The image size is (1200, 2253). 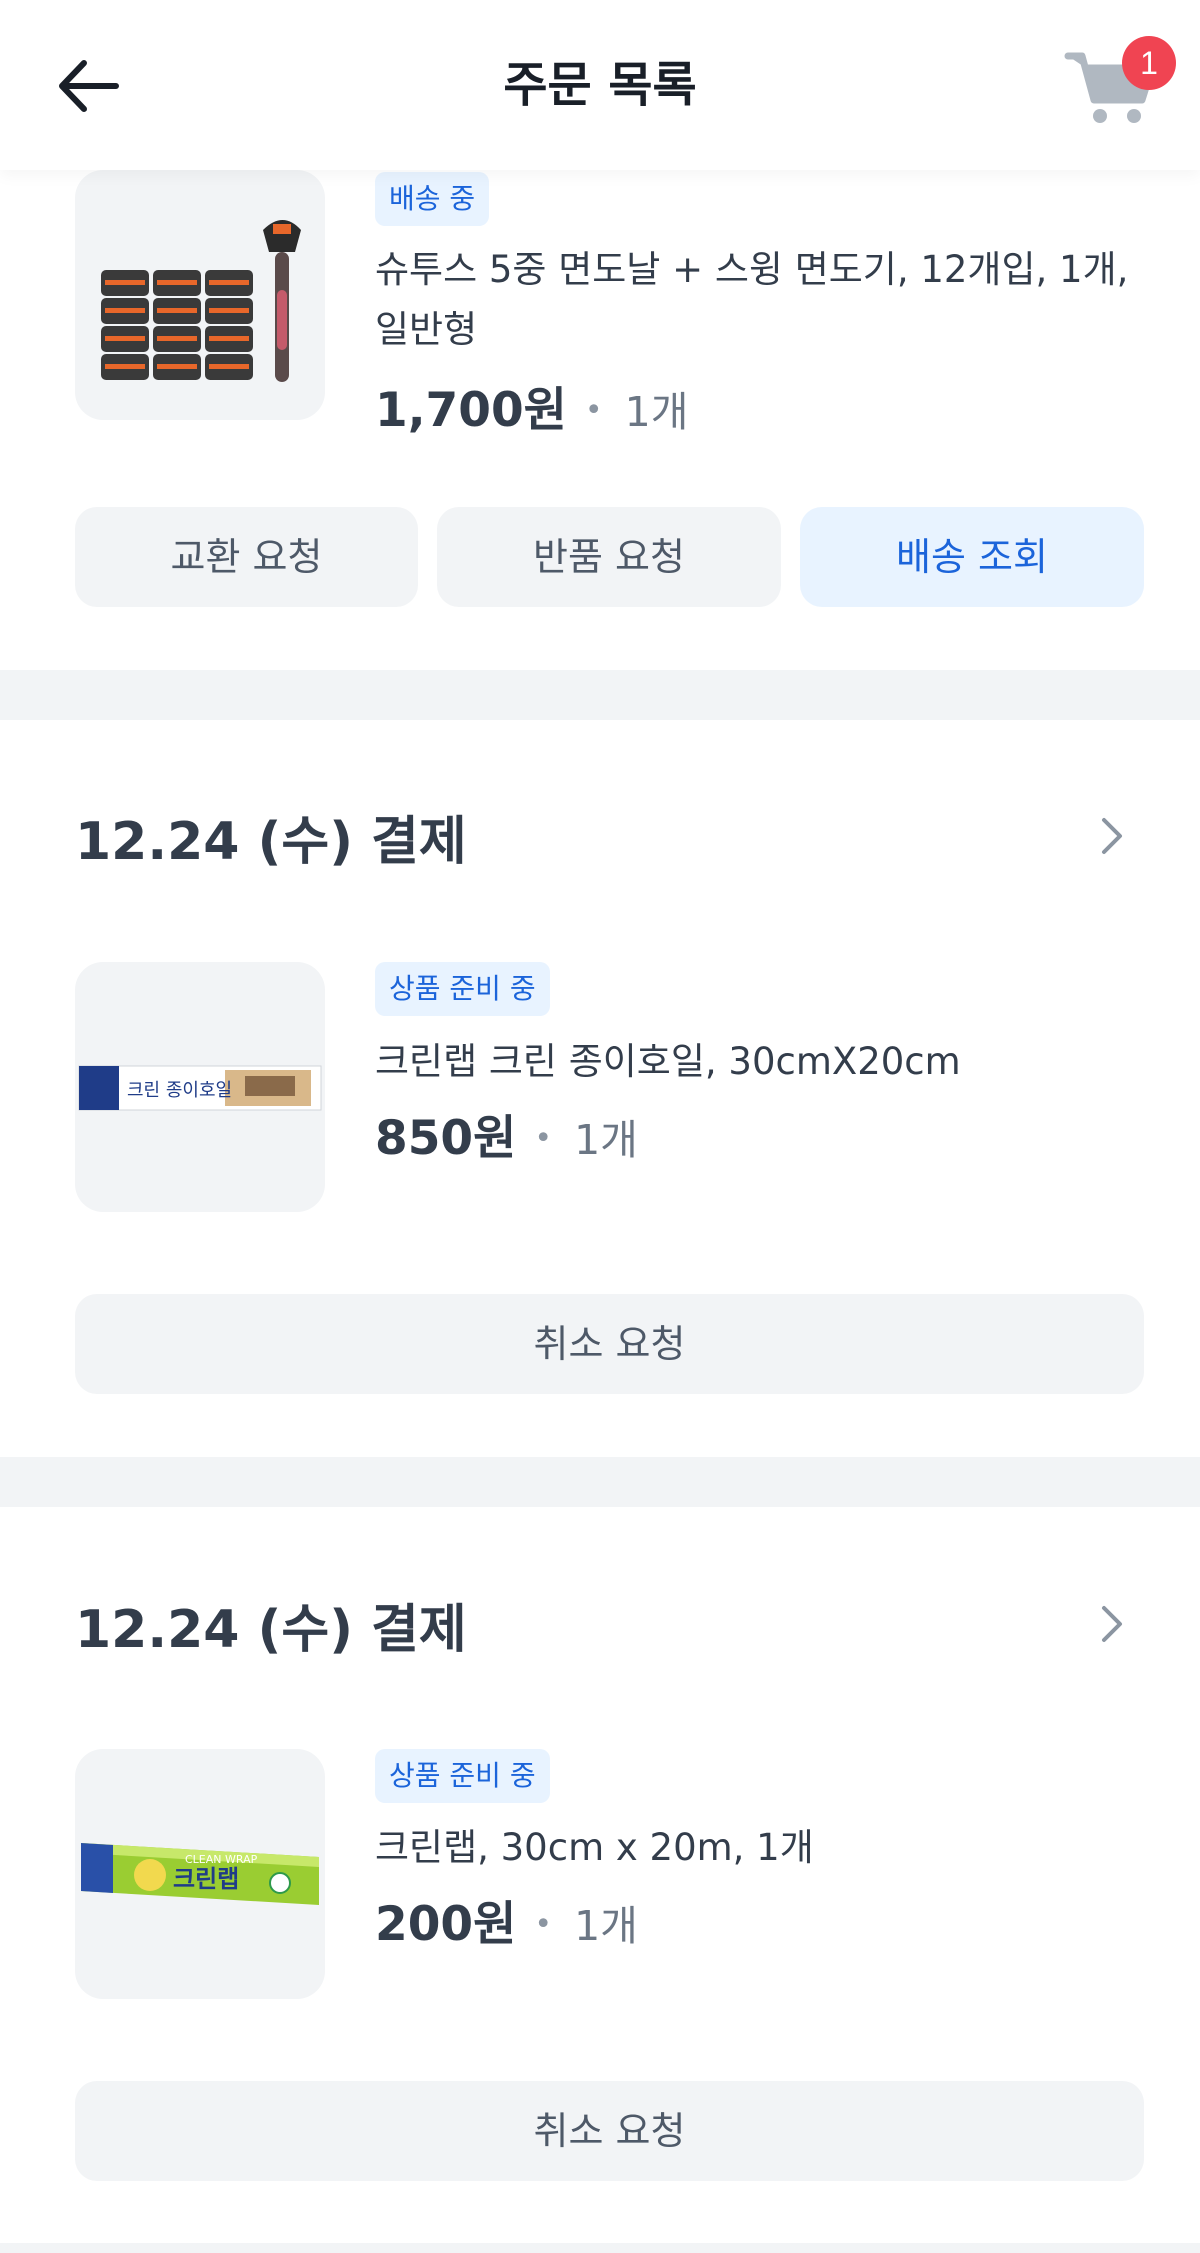 What do you see at coordinates (221, 1859) in the screenshot?
I see `wrap-box-sublabel: CLEAN WRAP` at bounding box center [221, 1859].